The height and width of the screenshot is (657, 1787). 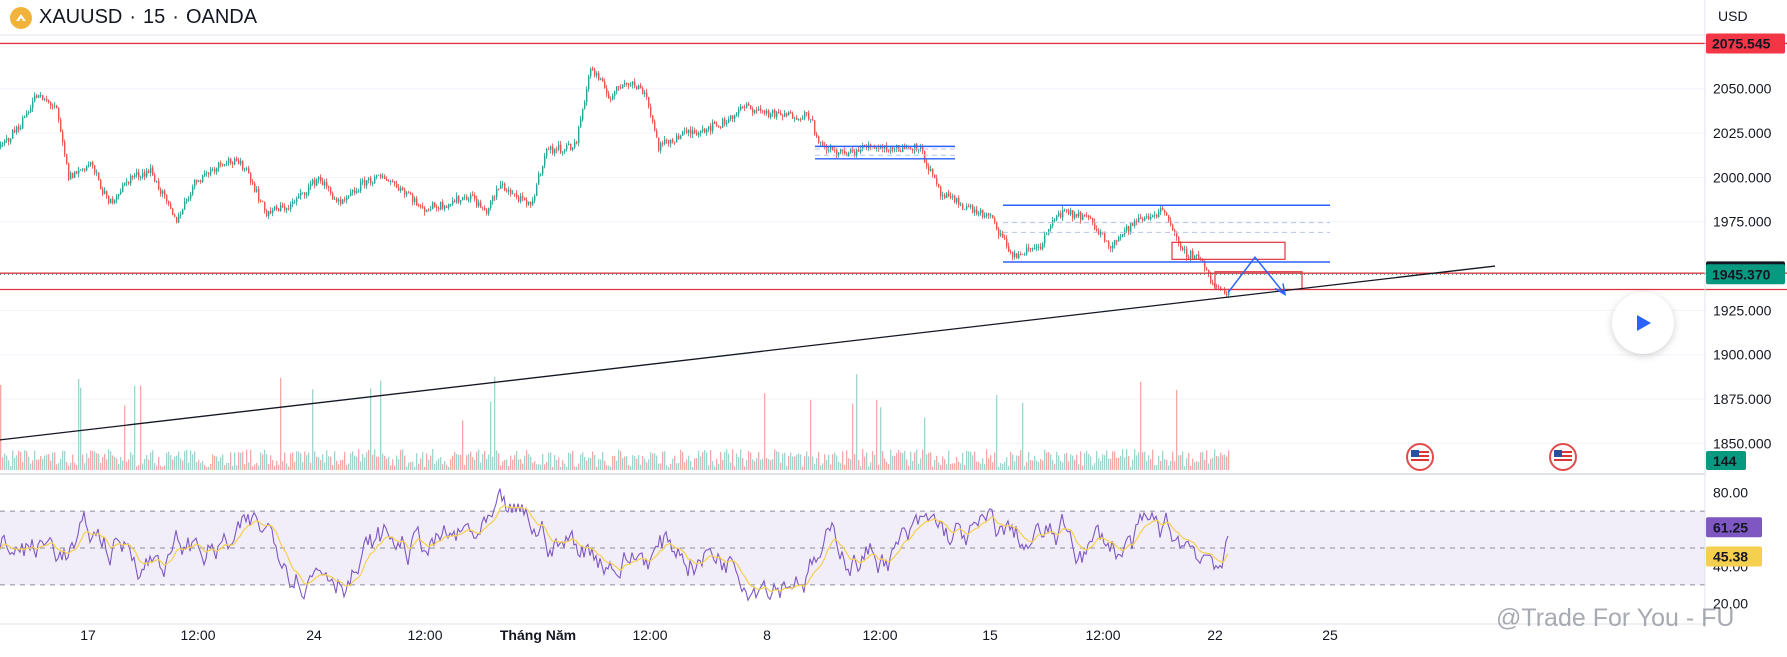 I want to click on symbol-header: XAUUSD · 15 · OANDA, so click(x=133, y=17).